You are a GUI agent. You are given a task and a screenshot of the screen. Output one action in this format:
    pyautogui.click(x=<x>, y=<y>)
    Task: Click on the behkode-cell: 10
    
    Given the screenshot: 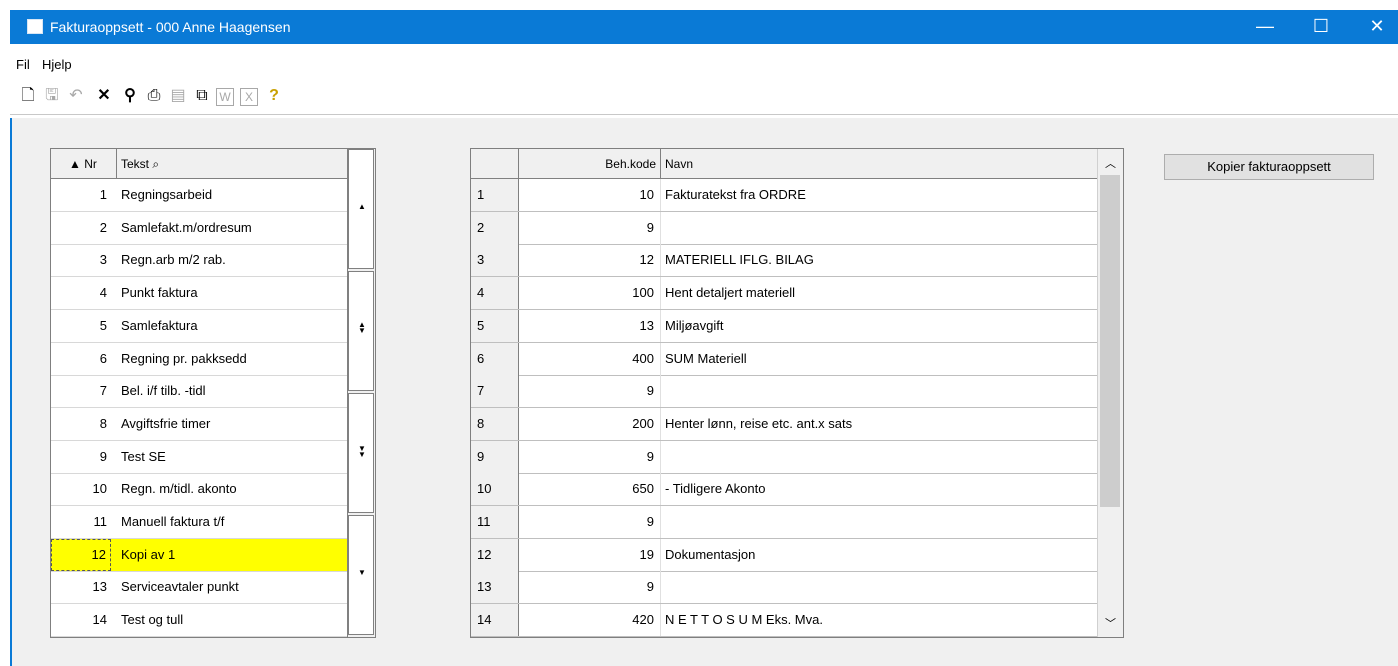 What is the action you would take?
    pyautogui.click(x=590, y=195)
    